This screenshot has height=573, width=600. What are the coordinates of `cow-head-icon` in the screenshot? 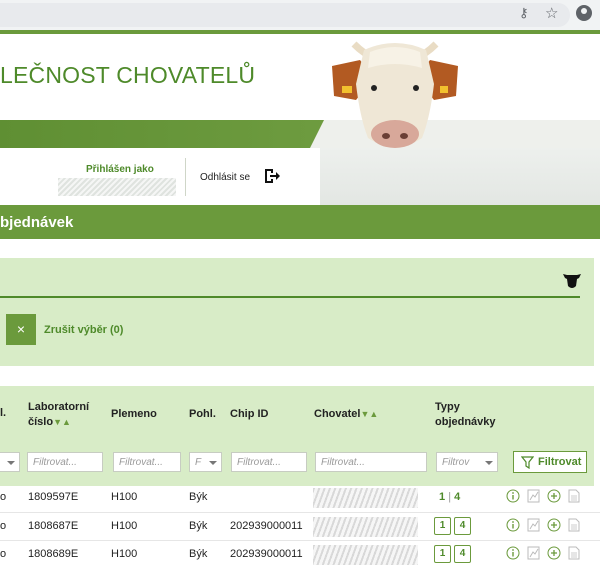 It's located at (572, 281).